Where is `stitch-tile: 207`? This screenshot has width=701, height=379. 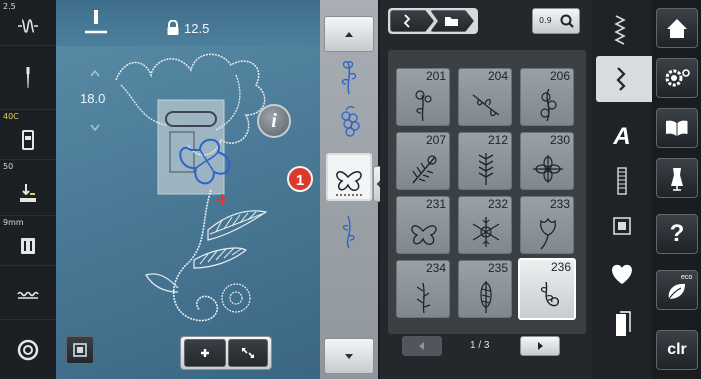 stitch-tile: 207 is located at coordinates (423, 161).